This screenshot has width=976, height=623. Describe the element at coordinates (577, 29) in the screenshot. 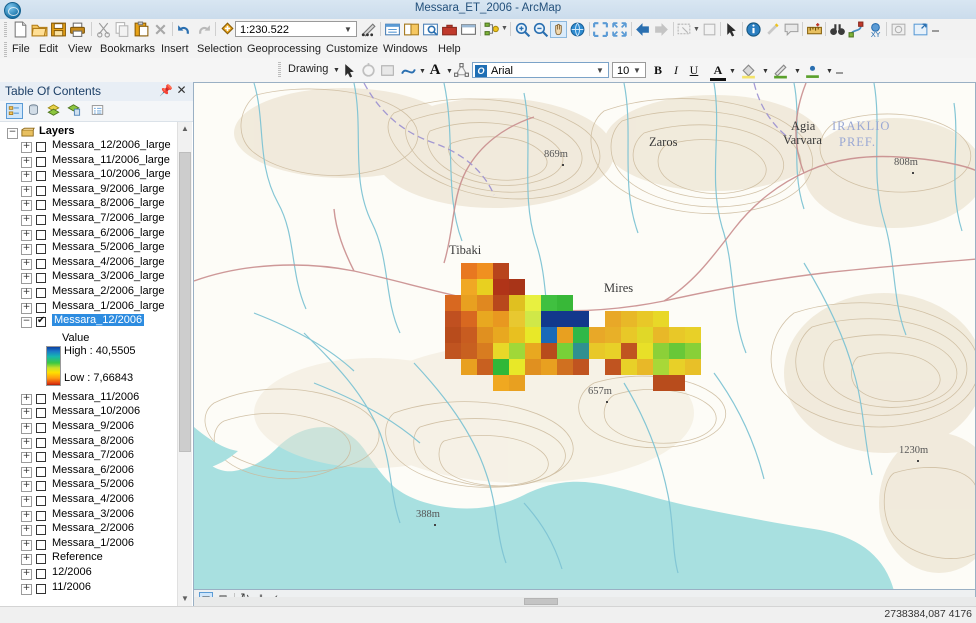

I see `full-extent-icon` at that location.